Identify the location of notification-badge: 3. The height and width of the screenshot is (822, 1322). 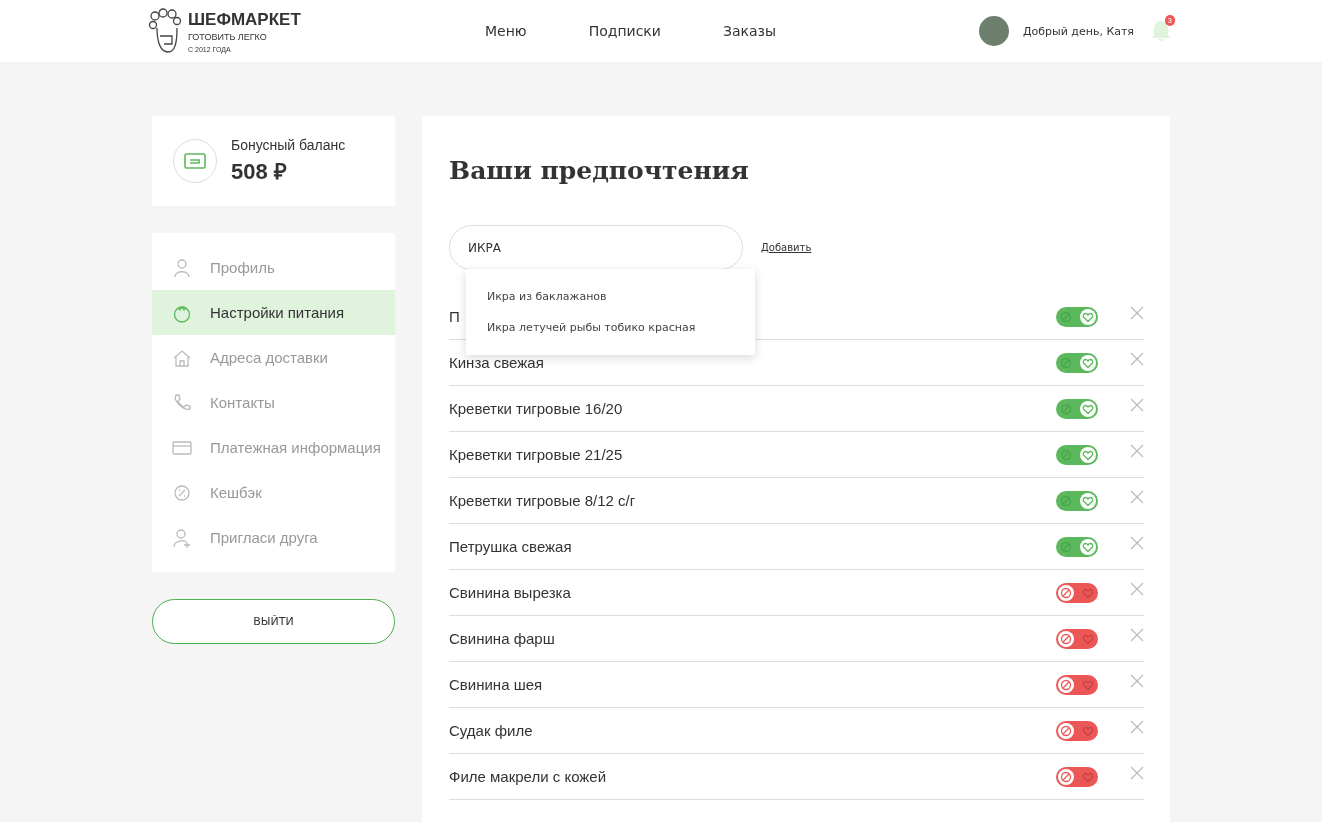
(1169, 20).